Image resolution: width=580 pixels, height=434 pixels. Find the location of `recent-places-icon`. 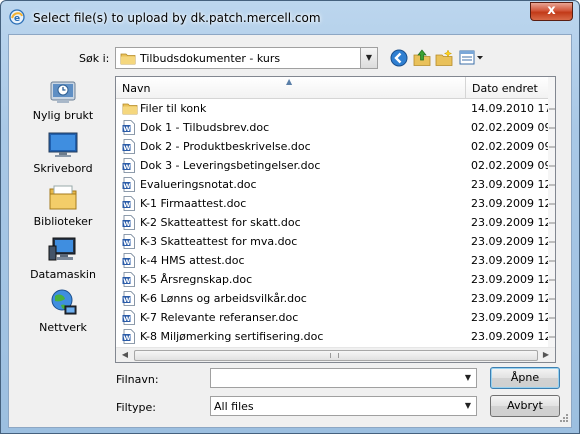

recent-places-icon is located at coordinates (63, 92).